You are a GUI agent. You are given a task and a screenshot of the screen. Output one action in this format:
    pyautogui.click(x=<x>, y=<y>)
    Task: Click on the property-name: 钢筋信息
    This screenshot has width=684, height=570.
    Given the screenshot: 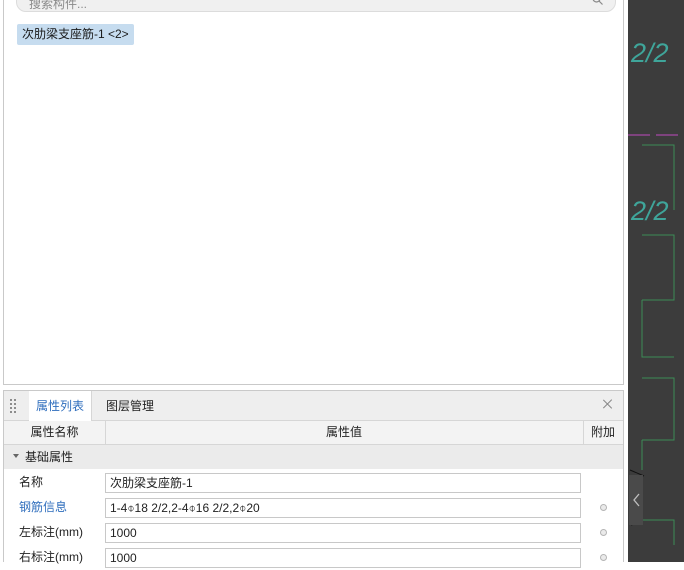 What is the action you would take?
    pyautogui.click(x=43, y=507)
    